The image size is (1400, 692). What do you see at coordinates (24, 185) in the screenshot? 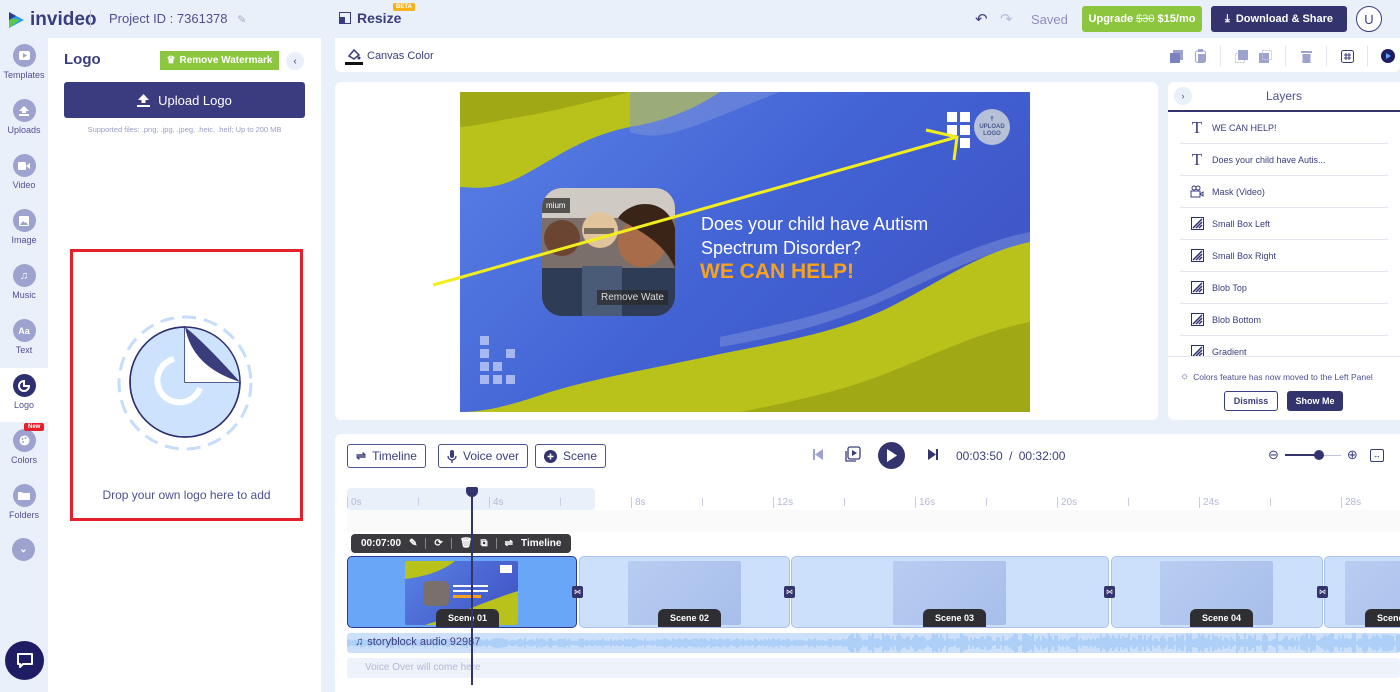
I see `nav-label: Video` at bounding box center [24, 185].